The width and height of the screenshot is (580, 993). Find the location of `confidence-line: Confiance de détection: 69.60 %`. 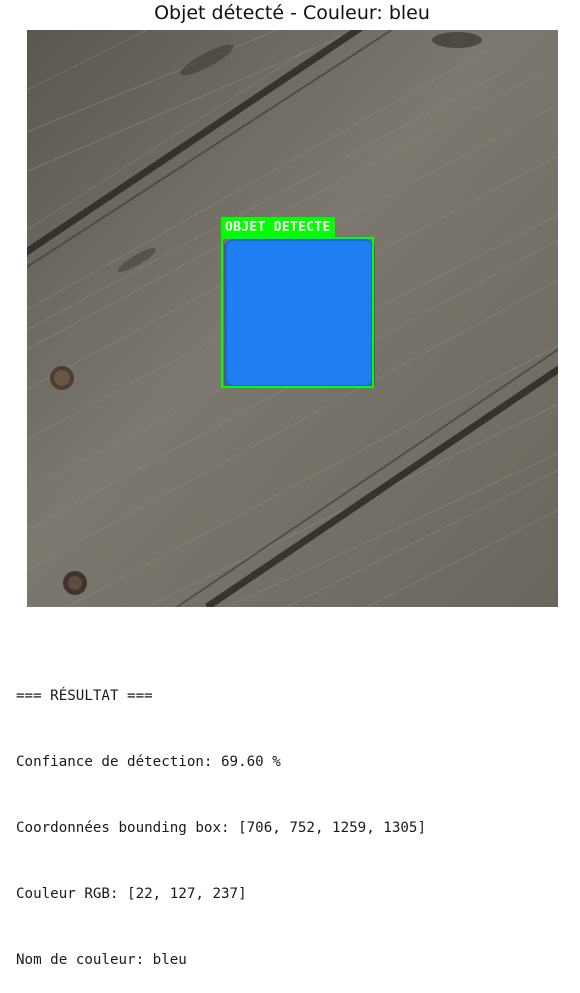

confidence-line: Confiance de détection: 69.60 % is located at coordinates (148, 762).